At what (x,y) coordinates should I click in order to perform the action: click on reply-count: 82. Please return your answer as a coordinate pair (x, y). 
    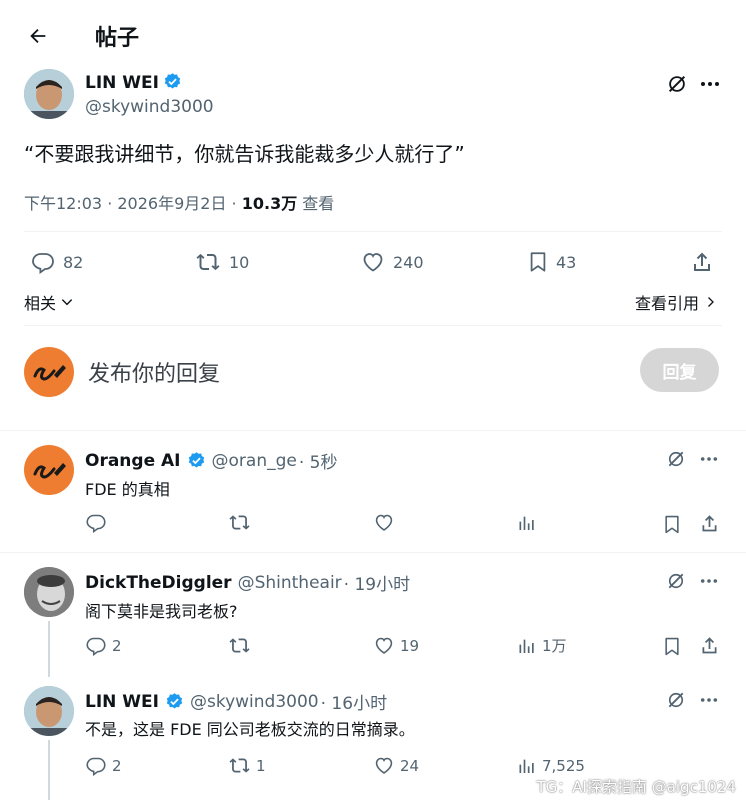
    Looking at the image, I should click on (73, 262).